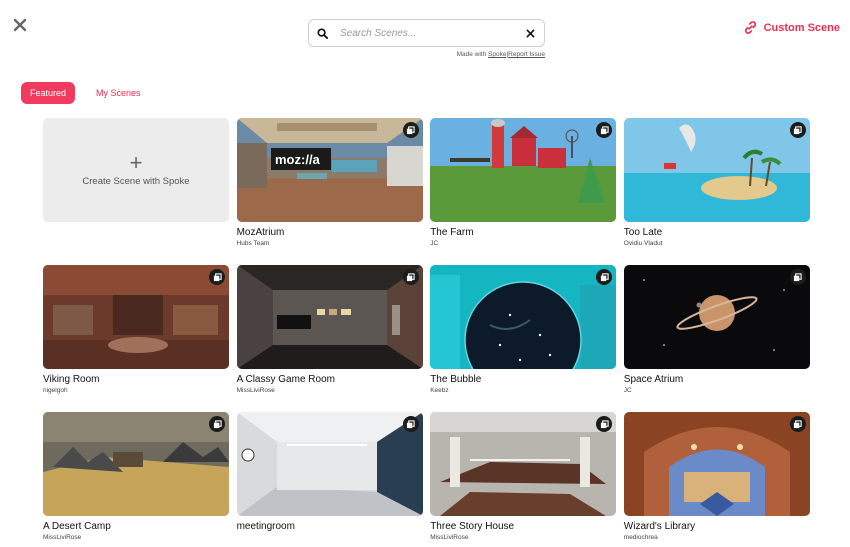 This screenshot has height=547, width=850. Describe the element at coordinates (330, 526) in the screenshot. I see `scene-title: meetingroom` at that location.